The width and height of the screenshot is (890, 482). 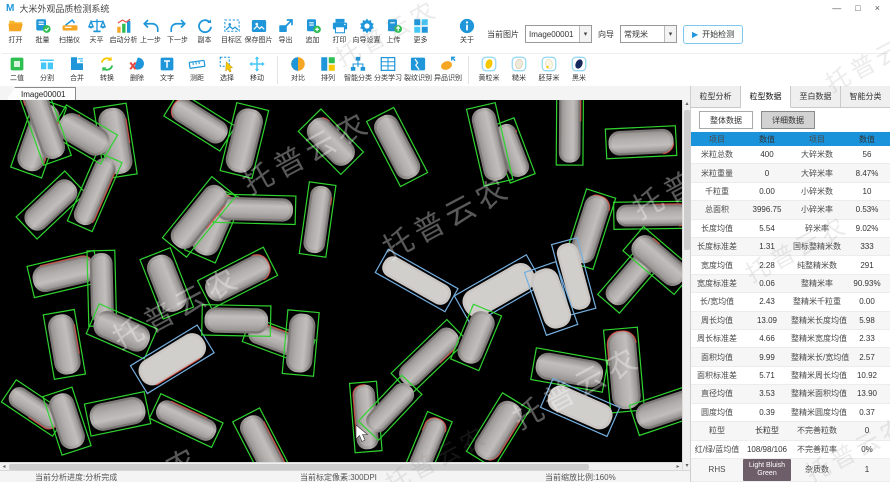 I want to click on metric-value: 5.71, so click(x=767, y=376).